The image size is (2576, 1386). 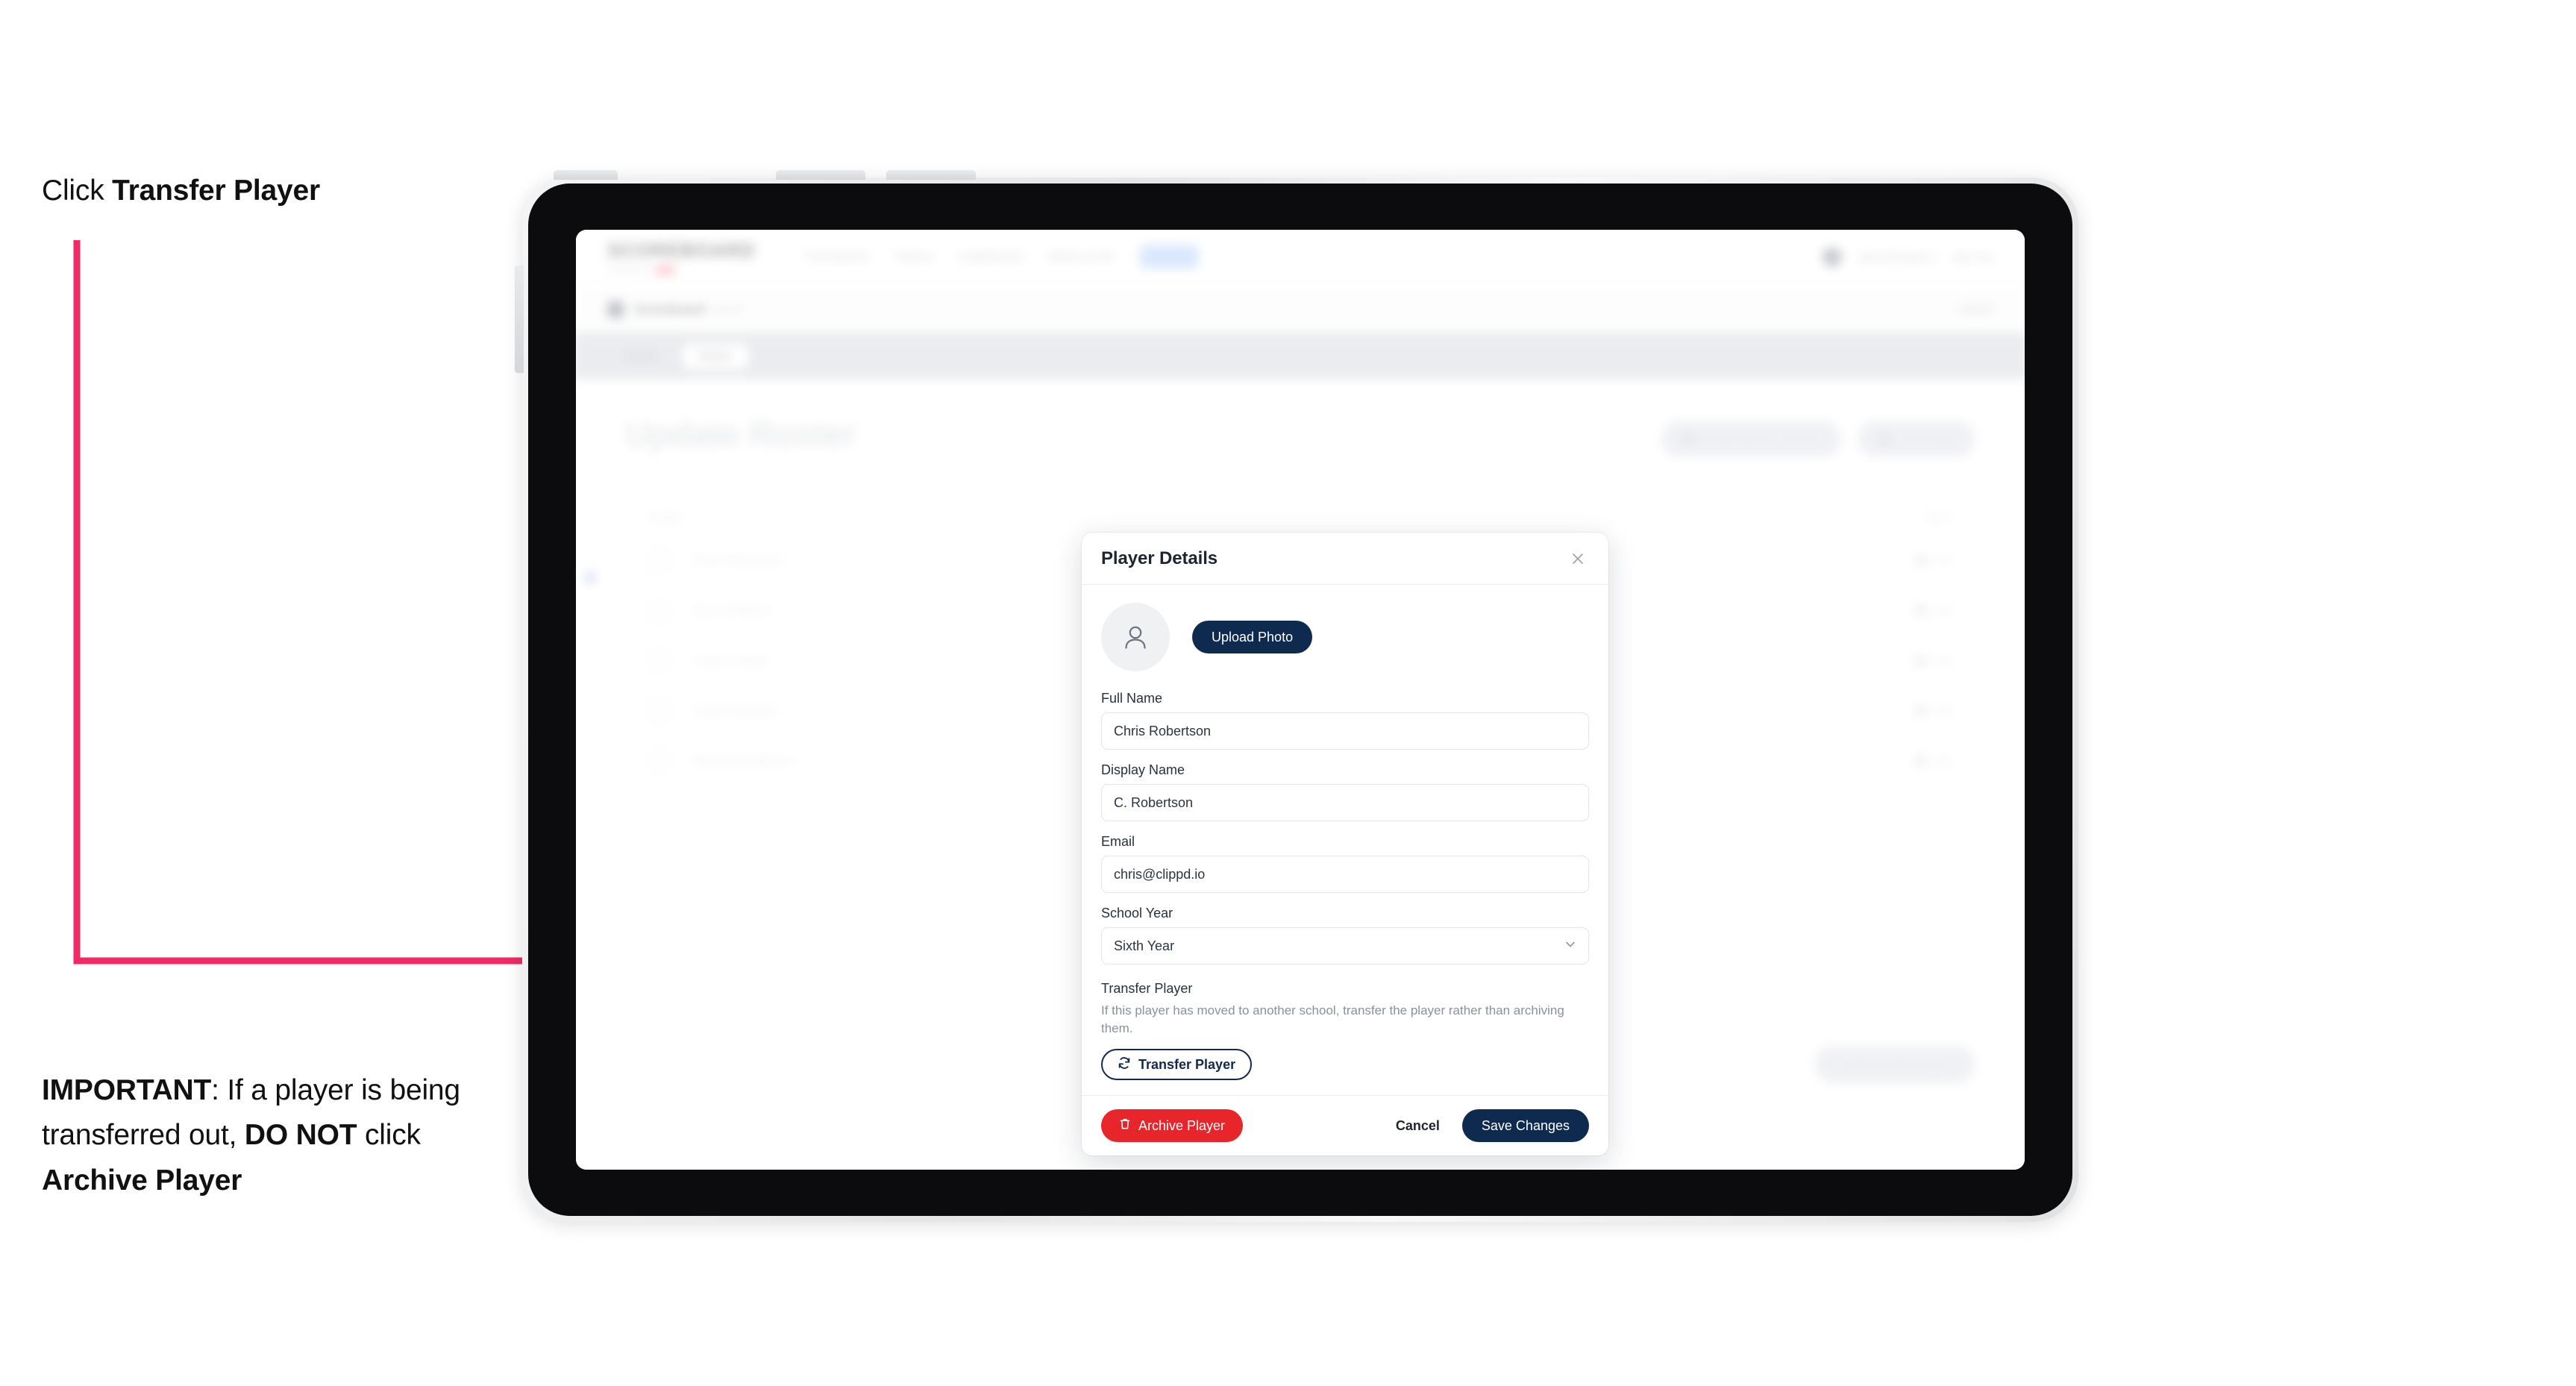 I want to click on photo-row: Upload Photo, so click(x=1345, y=637).